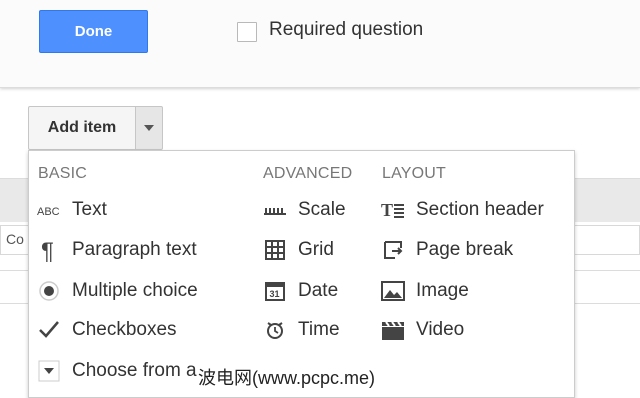  Describe the element at coordinates (63, 173) in the screenshot. I see `menu-header-basic: BASIC` at that location.